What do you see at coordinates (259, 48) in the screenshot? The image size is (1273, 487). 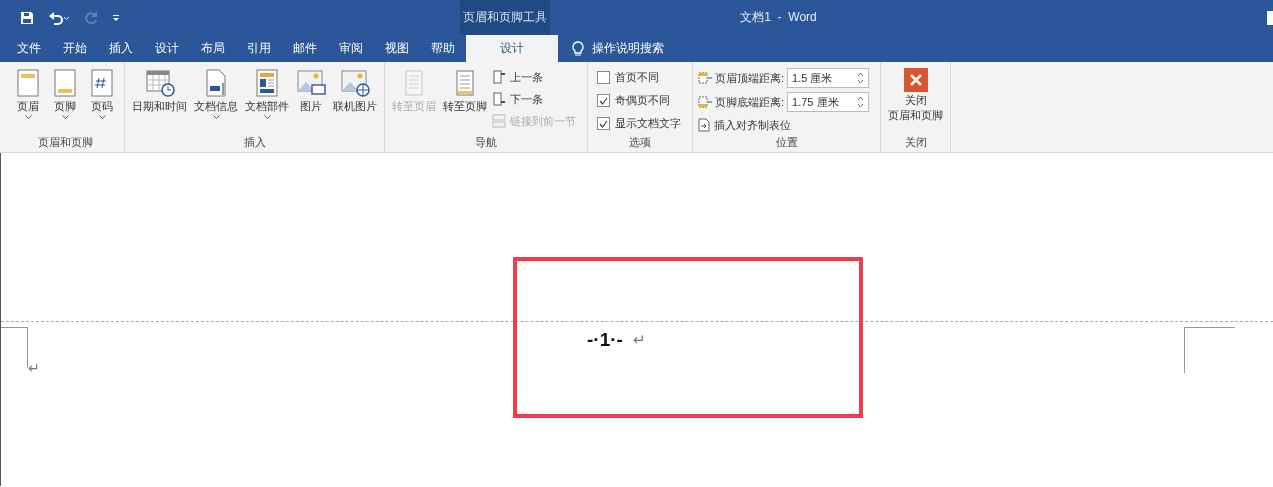 I see `ribbon-tab: 引用` at bounding box center [259, 48].